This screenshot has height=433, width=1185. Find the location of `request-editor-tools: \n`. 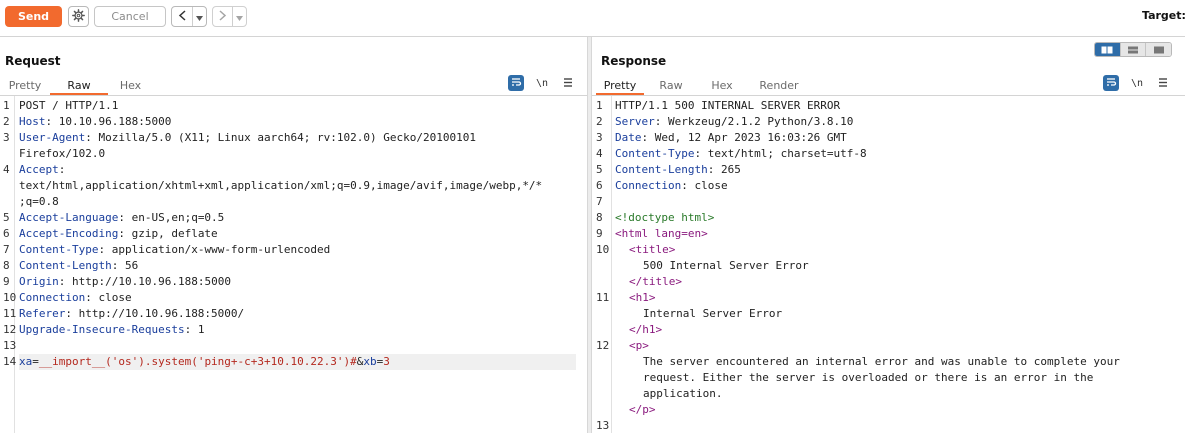

request-editor-tools: \n is located at coordinates (537, 83).